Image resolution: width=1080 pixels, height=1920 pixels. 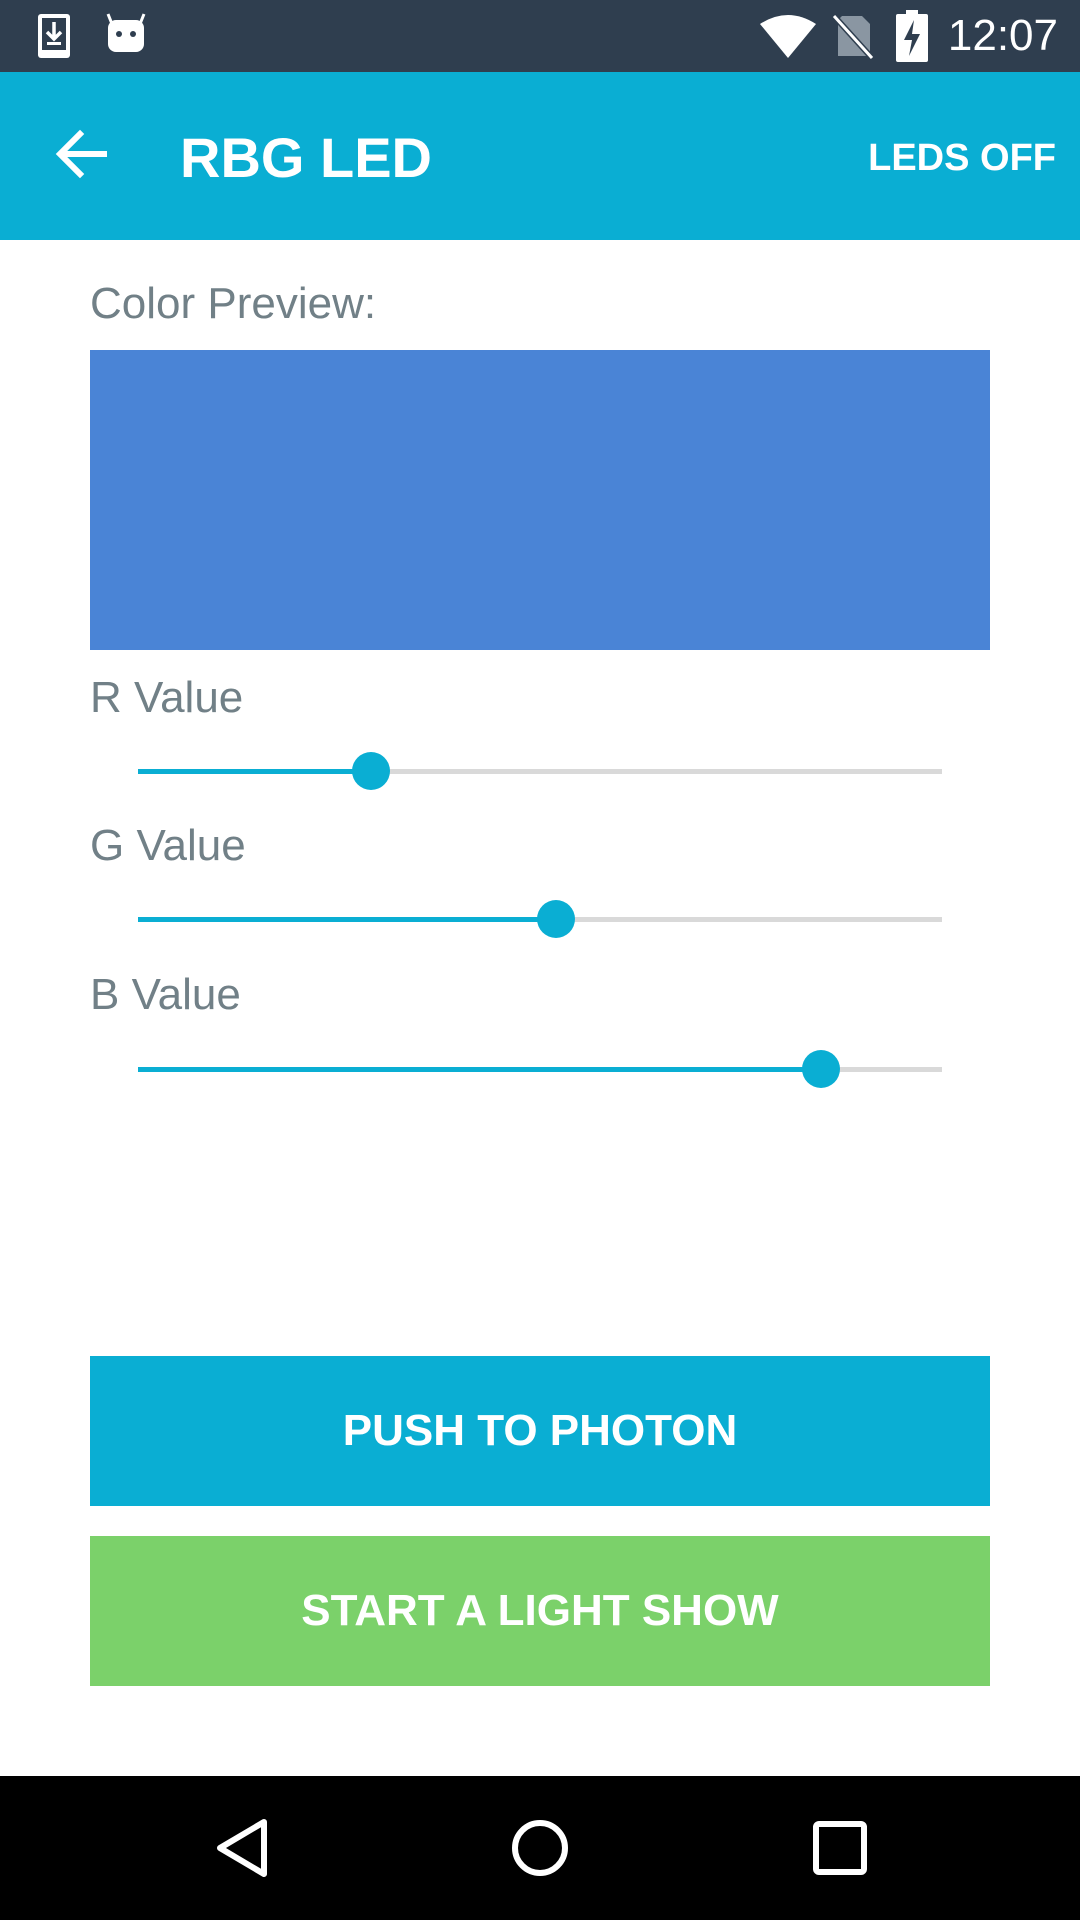 What do you see at coordinates (540, 36) in the screenshot?
I see `status-bar: 12:07` at bounding box center [540, 36].